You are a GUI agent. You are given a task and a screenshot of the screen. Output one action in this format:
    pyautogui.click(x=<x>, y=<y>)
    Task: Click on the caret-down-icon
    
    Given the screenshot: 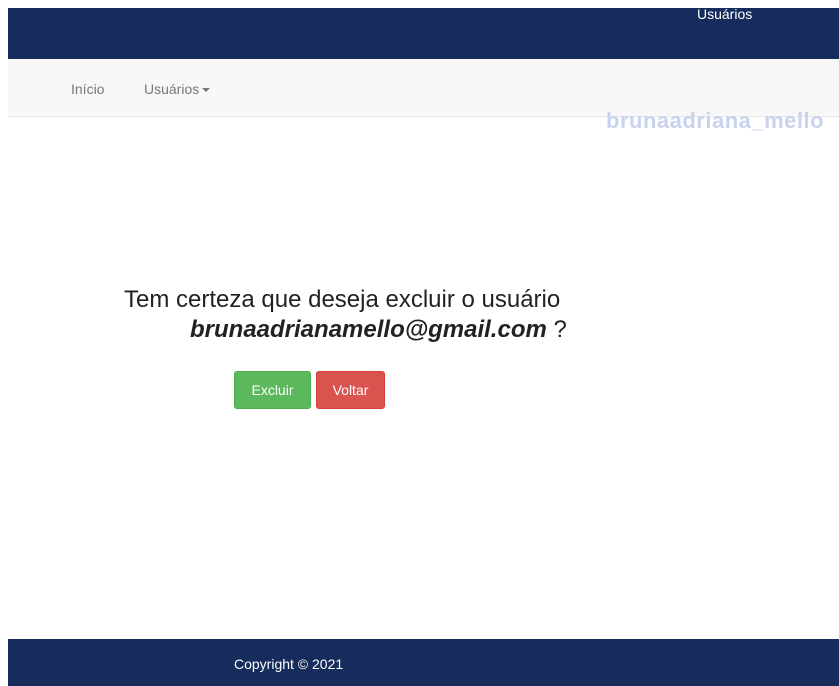 What is the action you would take?
    pyautogui.click(x=206, y=90)
    